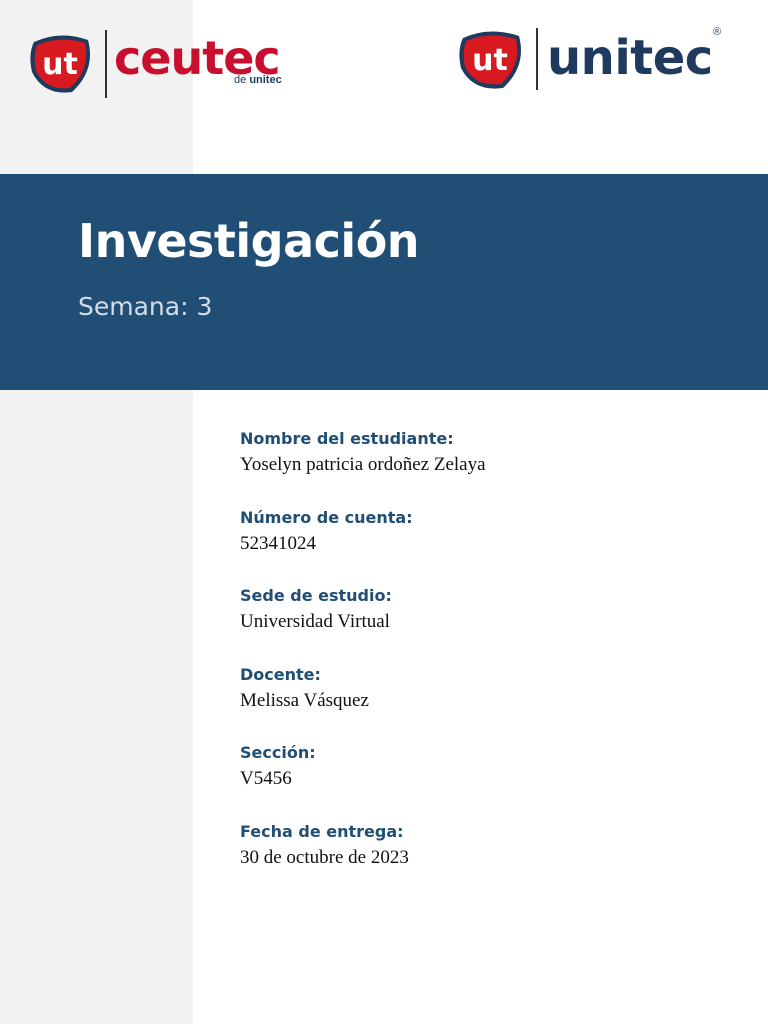 Image resolution: width=768 pixels, height=1024 pixels. What do you see at coordinates (324, 857) in the screenshot?
I see `field-value: 30 de octubre de 2023` at bounding box center [324, 857].